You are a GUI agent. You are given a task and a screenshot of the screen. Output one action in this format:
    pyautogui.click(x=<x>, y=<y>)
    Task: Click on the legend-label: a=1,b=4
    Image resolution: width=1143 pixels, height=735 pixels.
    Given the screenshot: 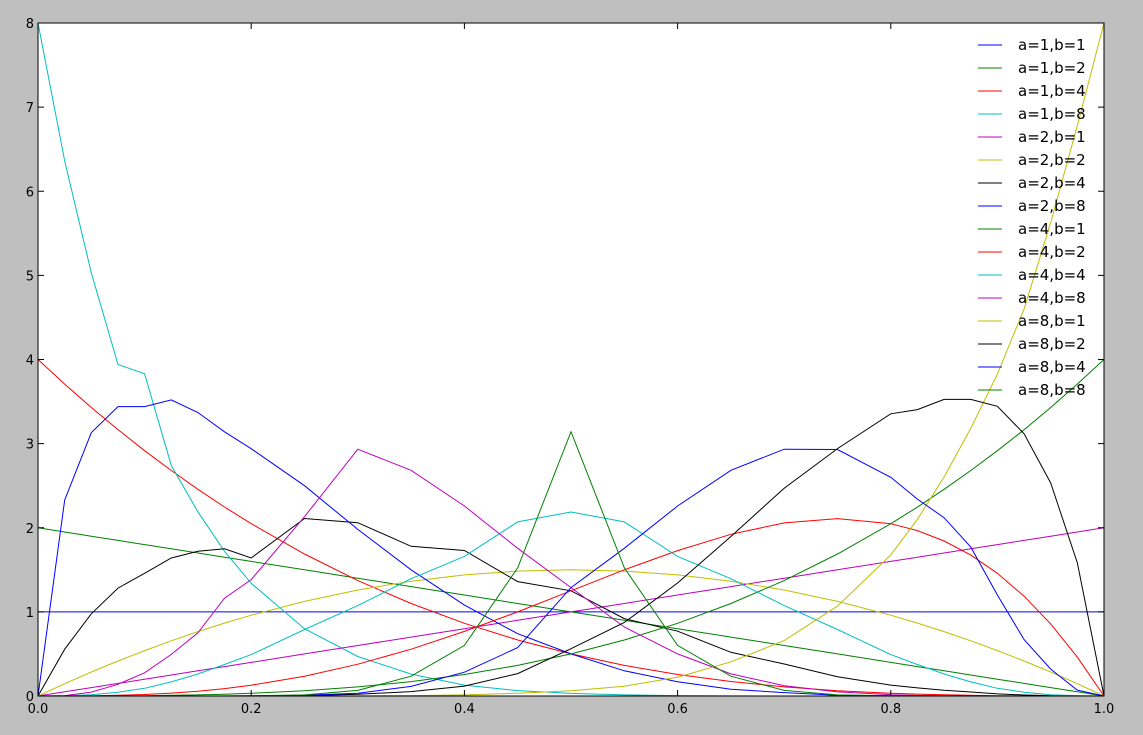 What is the action you would take?
    pyautogui.click(x=1052, y=91)
    